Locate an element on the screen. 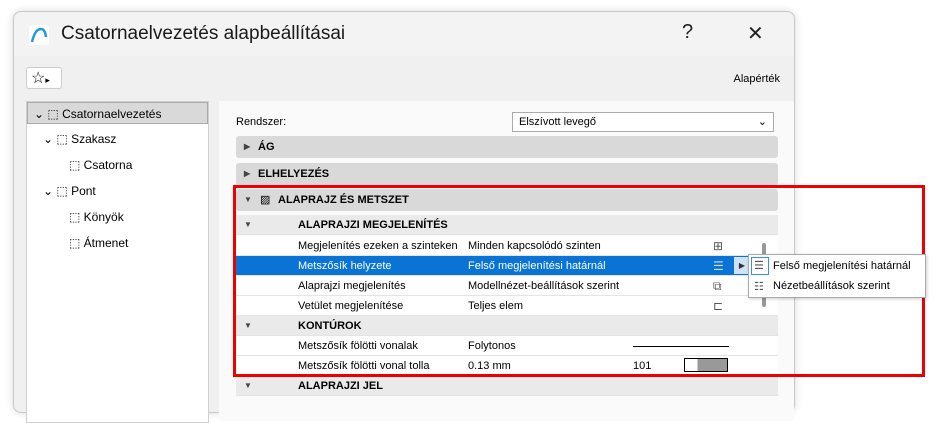 Image resolution: width=935 pixels, height=423 pixels. popup-option-view-settings: Nézetbeállítások szerint is located at coordinates (831, 286).